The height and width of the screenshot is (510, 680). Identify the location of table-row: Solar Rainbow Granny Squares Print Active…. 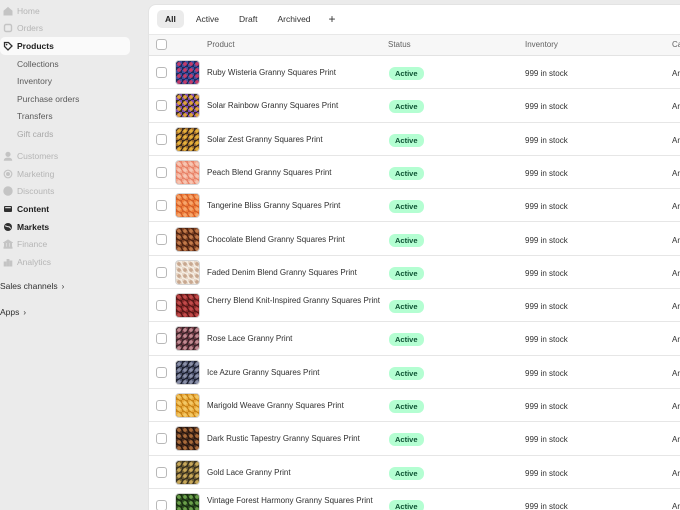
(414, 106).